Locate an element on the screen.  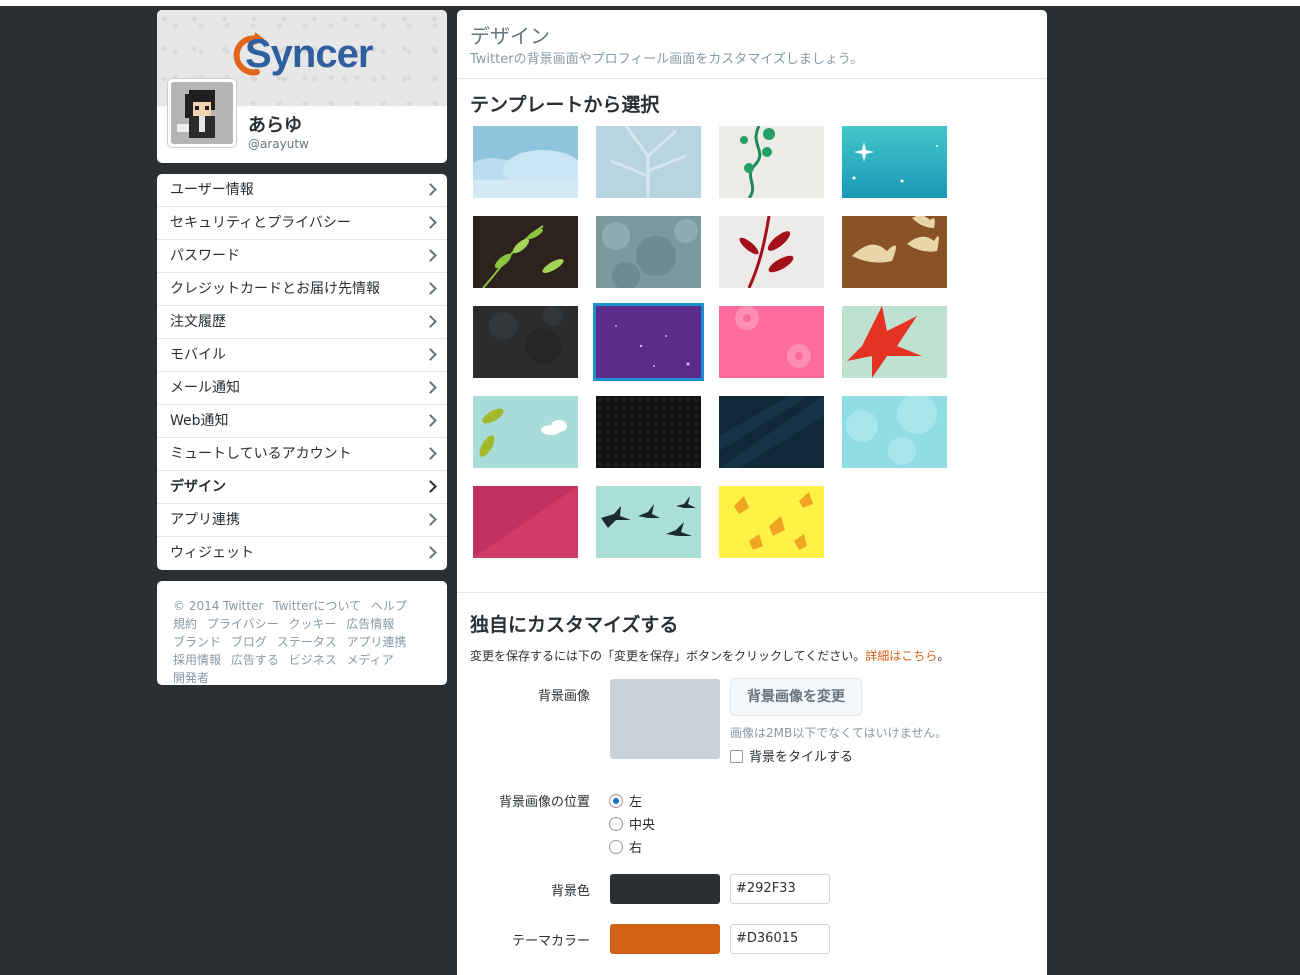
footer-link: ビジネス is located at coordinates (313, 660).